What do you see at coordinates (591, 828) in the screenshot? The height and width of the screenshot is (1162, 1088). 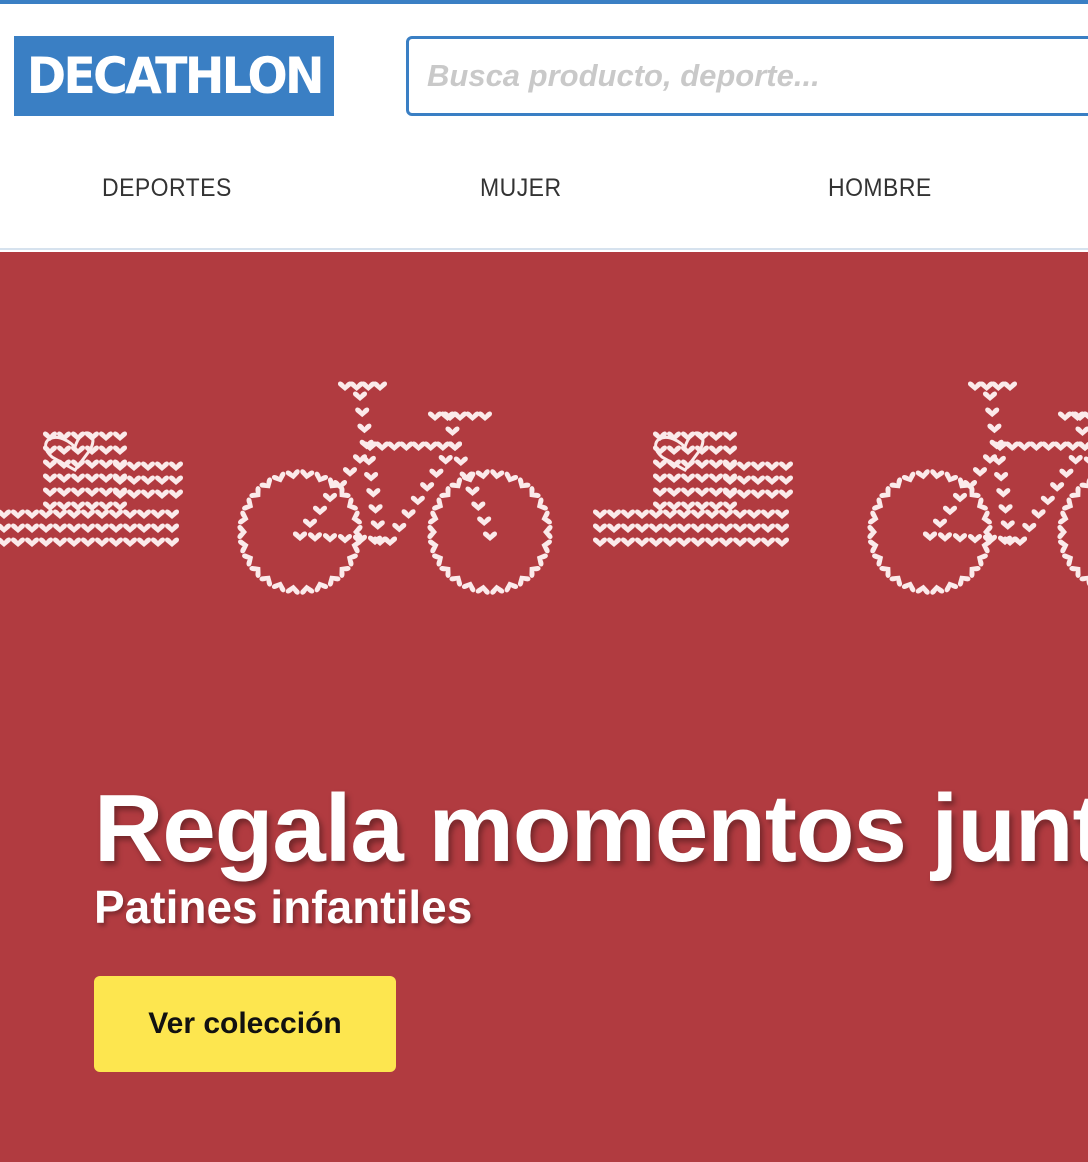 I see `hero-title: Regala momentos juntos` at bounding box center [591, 828].